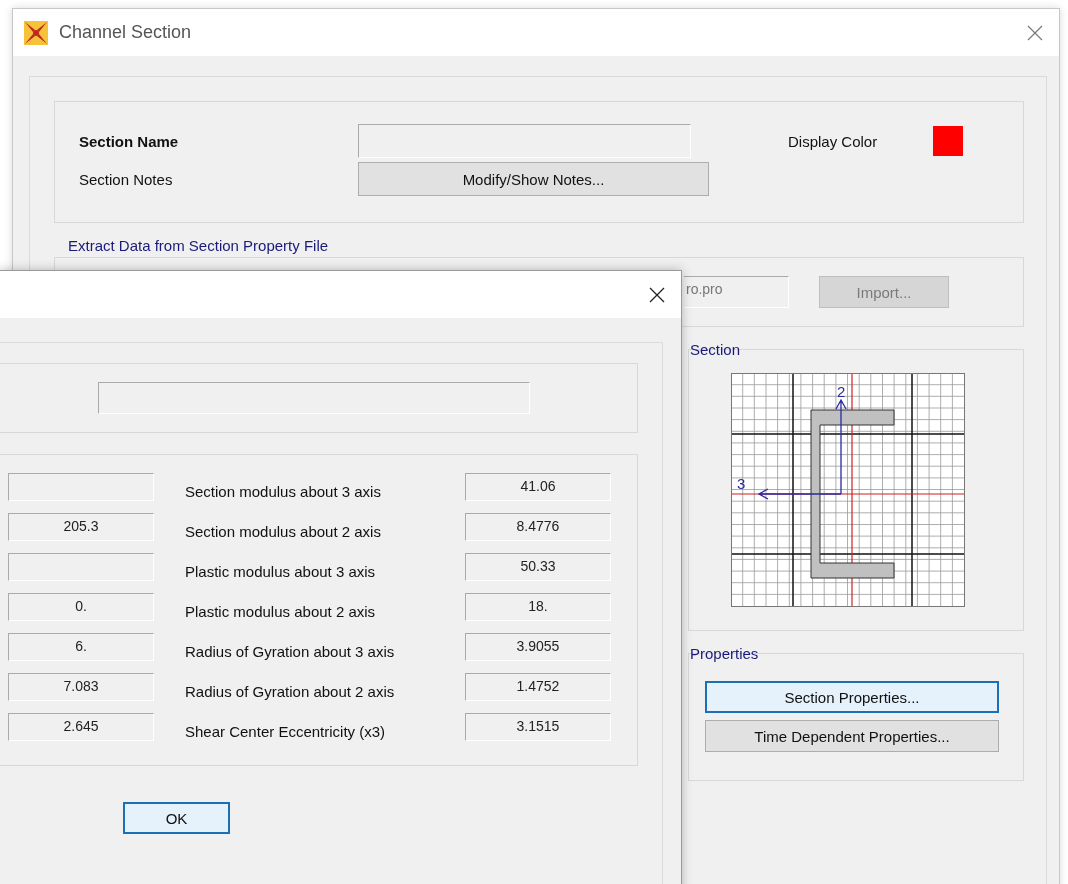 The width and height of the screenshot is (1068, 884). What do you see at coordinates (281, 572) in the screenshot?
I see `property-label: Plastic modulus about 3 axis` at bounding box center [281, 572].